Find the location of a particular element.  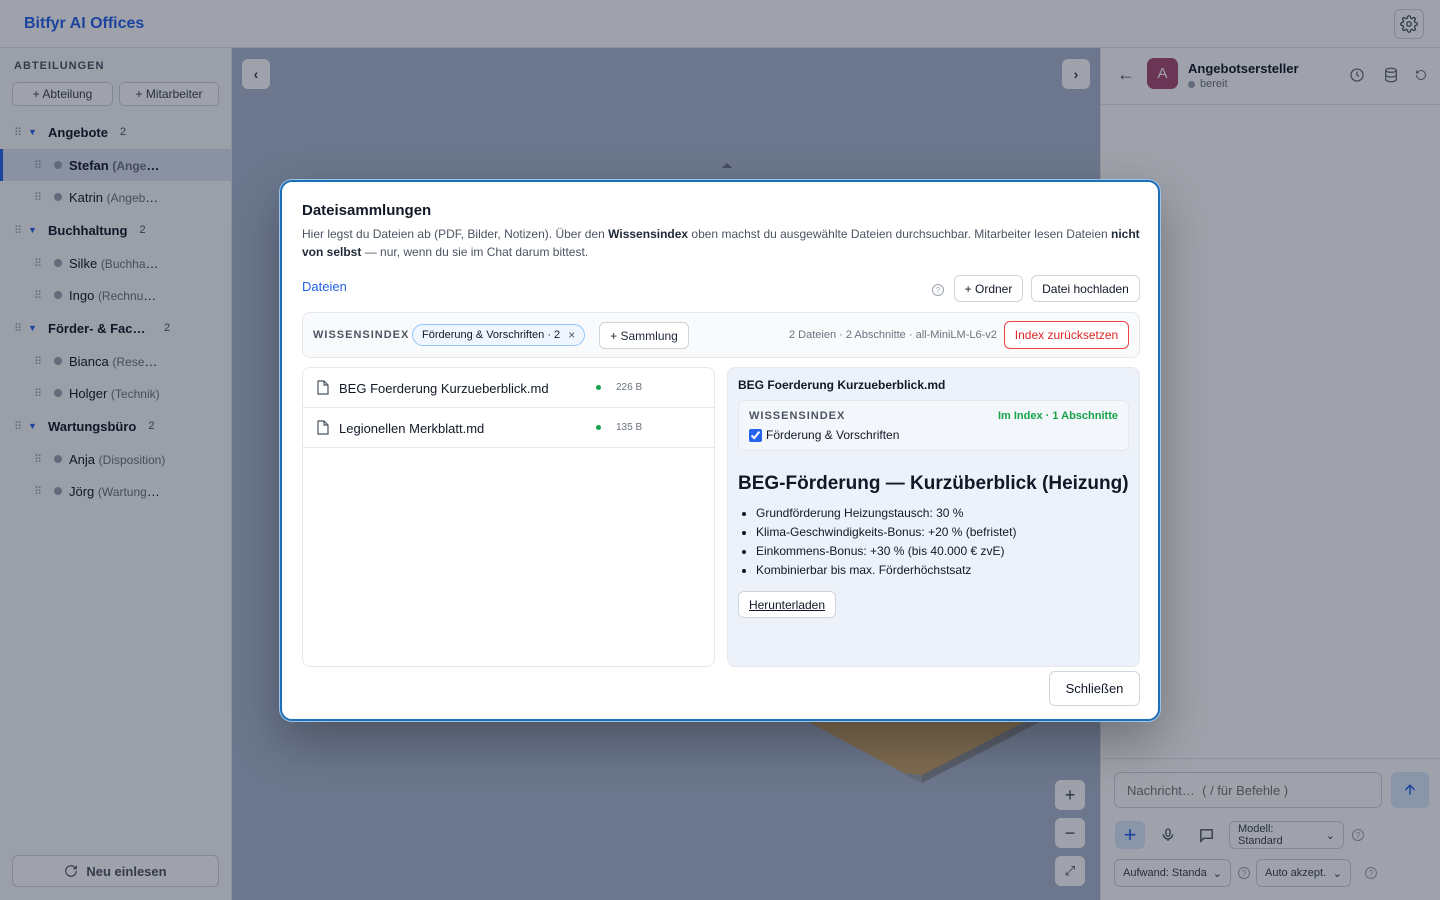

index-label: WISSENSINDEX is located at coordinates (361, 335).